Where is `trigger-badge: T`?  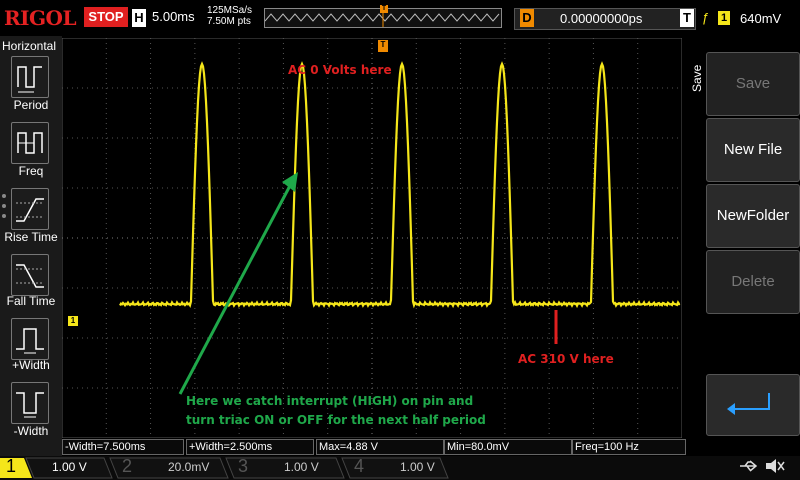
trigger-badge: T is located at coordinates (687, 18).